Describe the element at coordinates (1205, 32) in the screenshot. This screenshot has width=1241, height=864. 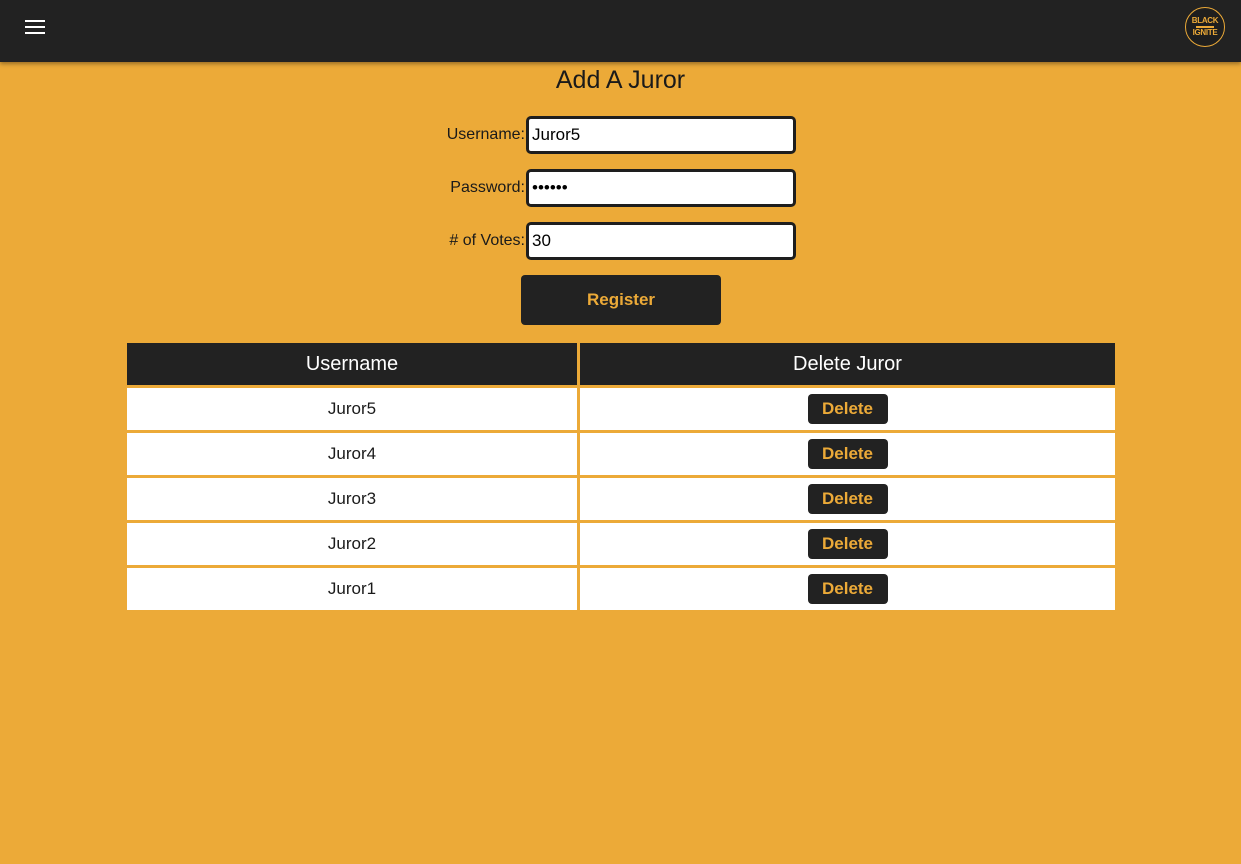
I see `logo-text-bottom: IGNITE` at that location.